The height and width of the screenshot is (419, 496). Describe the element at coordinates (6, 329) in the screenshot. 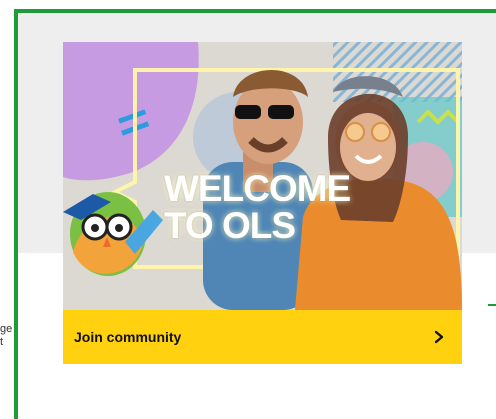

I see `clipped-text-line: ge` at that location.